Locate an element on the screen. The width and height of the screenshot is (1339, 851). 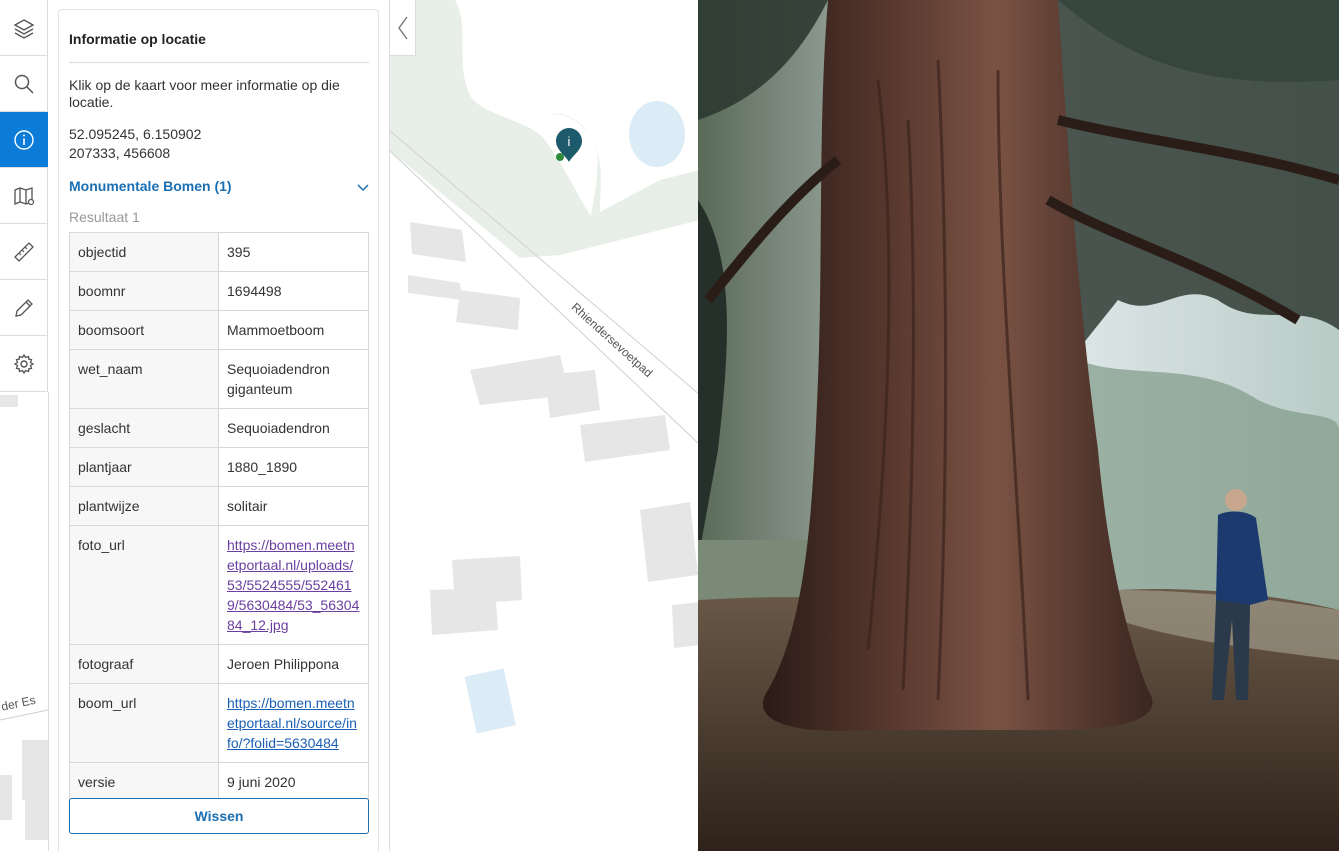
table-row: plantjaar 1880_1890 is located at coordinates (219, 467).